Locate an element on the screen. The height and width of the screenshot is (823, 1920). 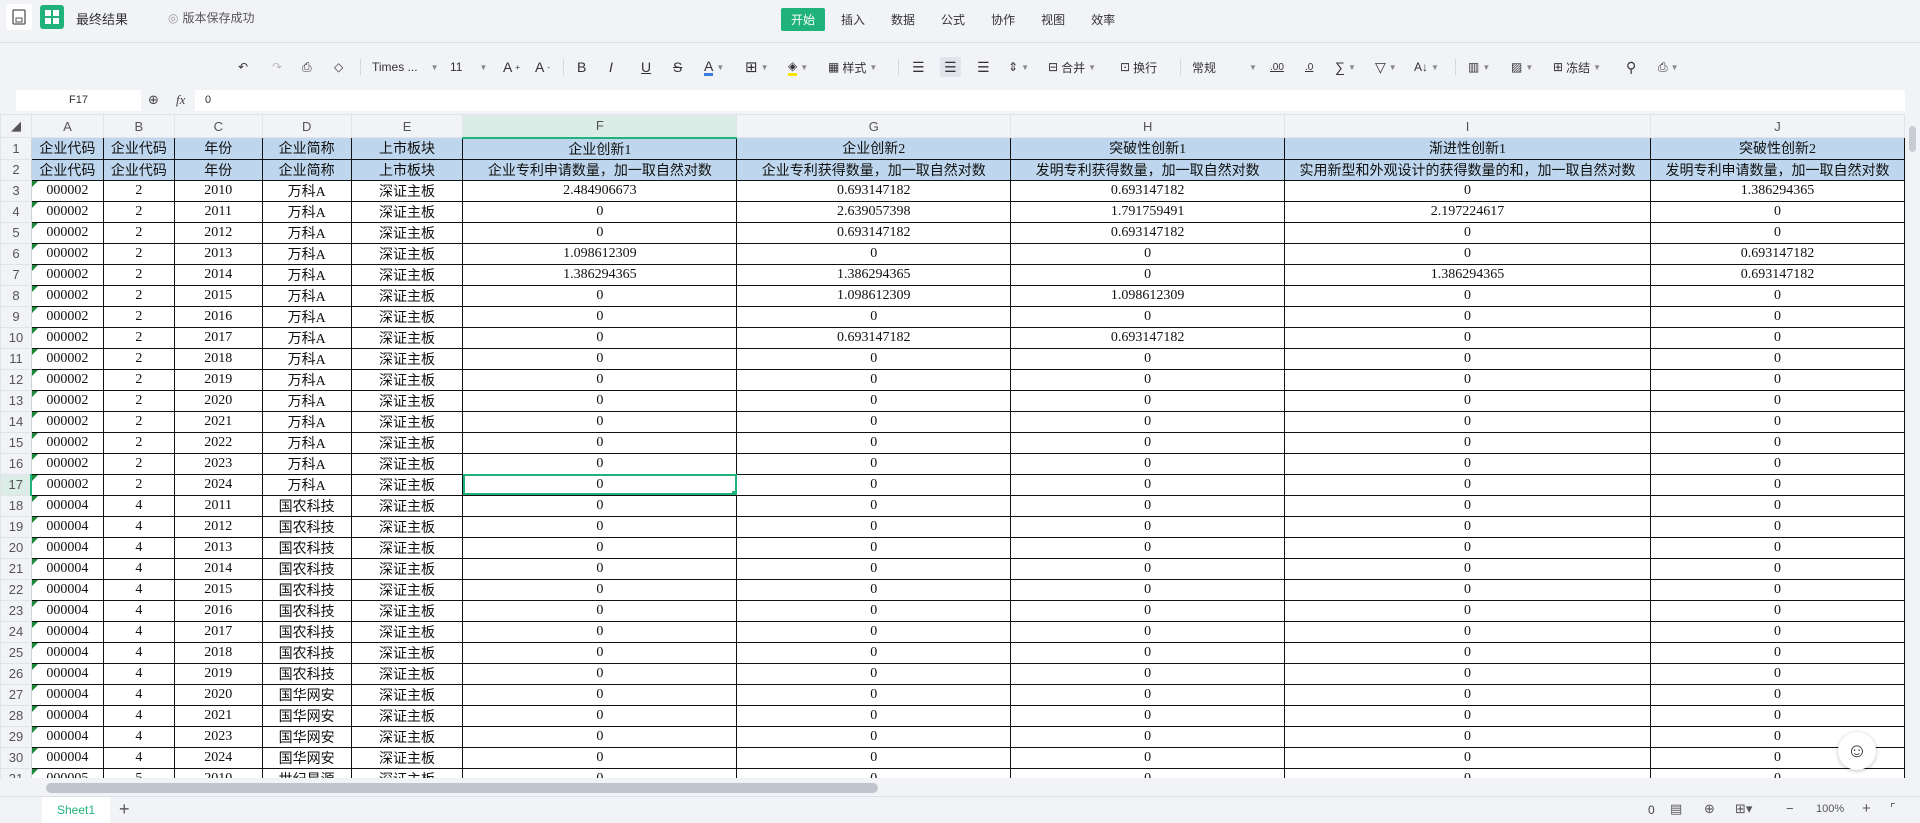
cell-F21: 0 is located at coordinates (600, 568).